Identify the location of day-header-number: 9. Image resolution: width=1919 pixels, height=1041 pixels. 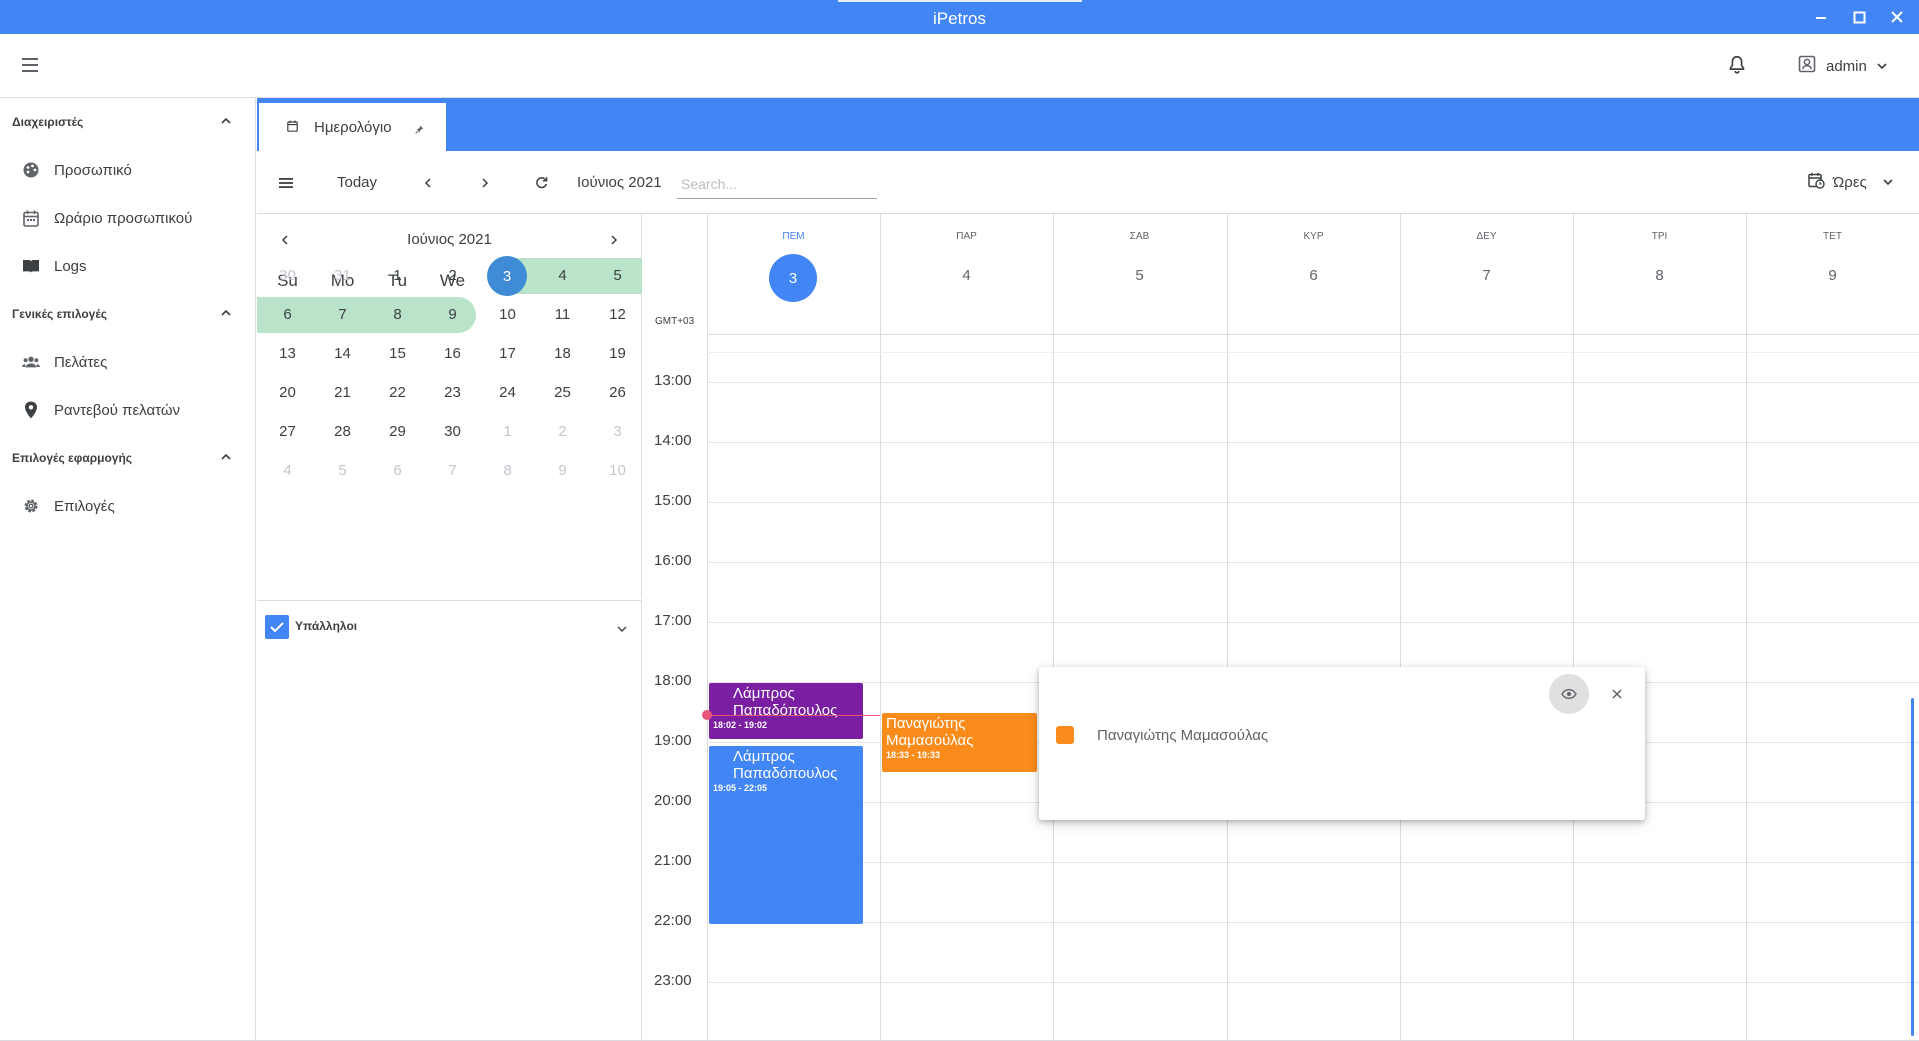
(1832, 275).